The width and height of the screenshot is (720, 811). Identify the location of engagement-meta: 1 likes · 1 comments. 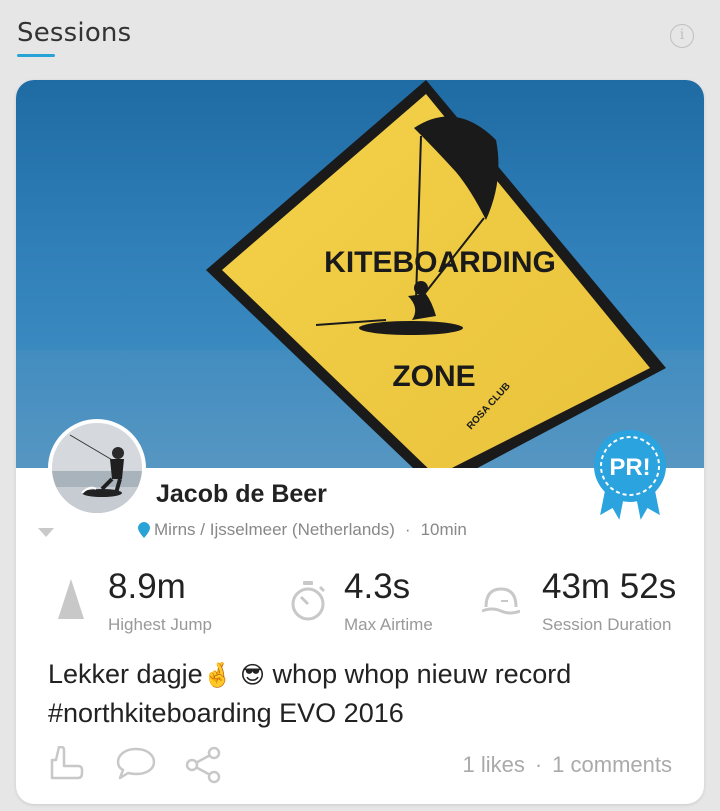
(567, 765).